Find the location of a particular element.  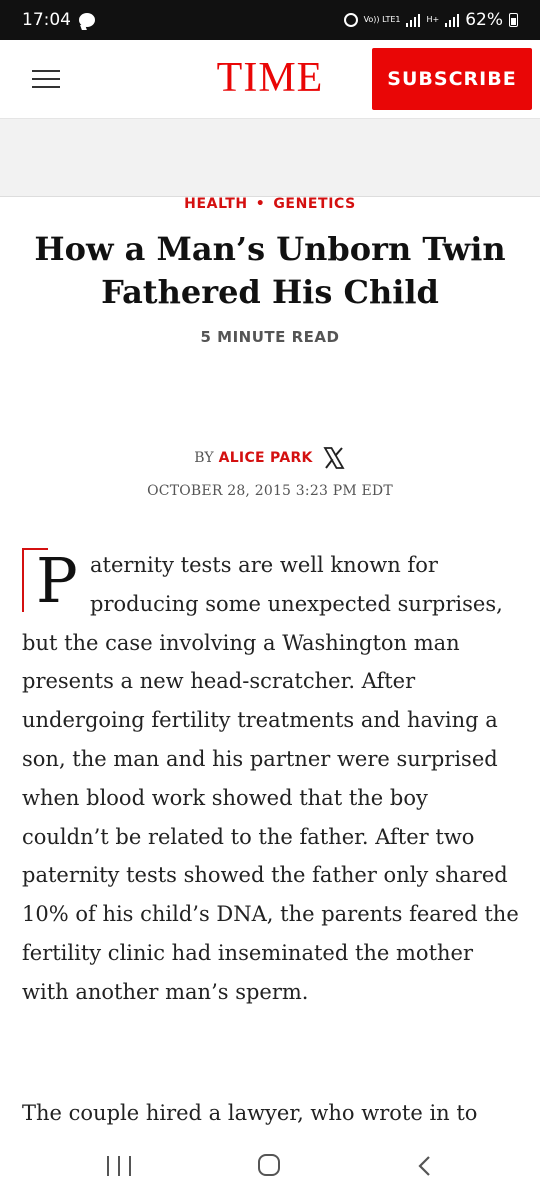

alarm-icon is located at coordinates (350, 20).